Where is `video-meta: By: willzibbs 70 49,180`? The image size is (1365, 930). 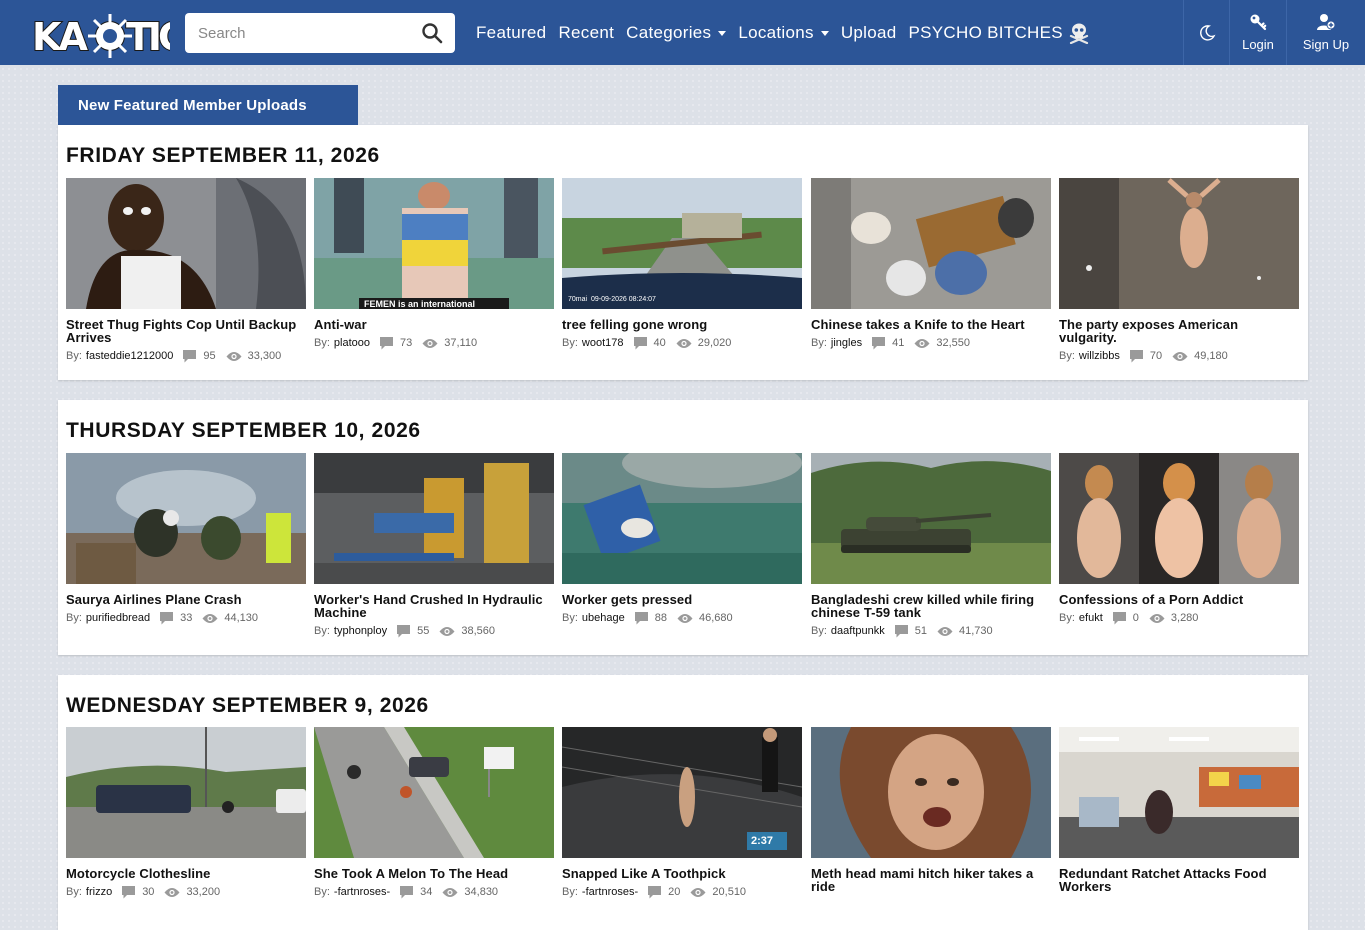 video-meta: By: willzibbs 70 49,180 is located at coordinates (1179, 356).